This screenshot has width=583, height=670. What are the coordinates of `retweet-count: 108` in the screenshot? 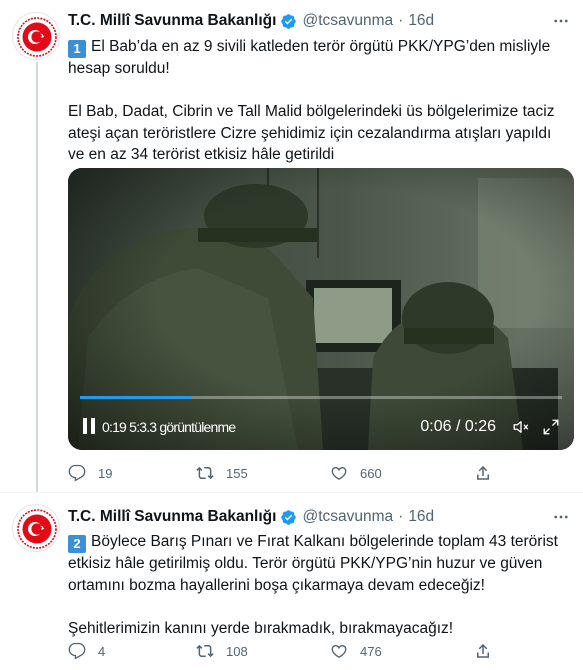 It's located at (237, 651).